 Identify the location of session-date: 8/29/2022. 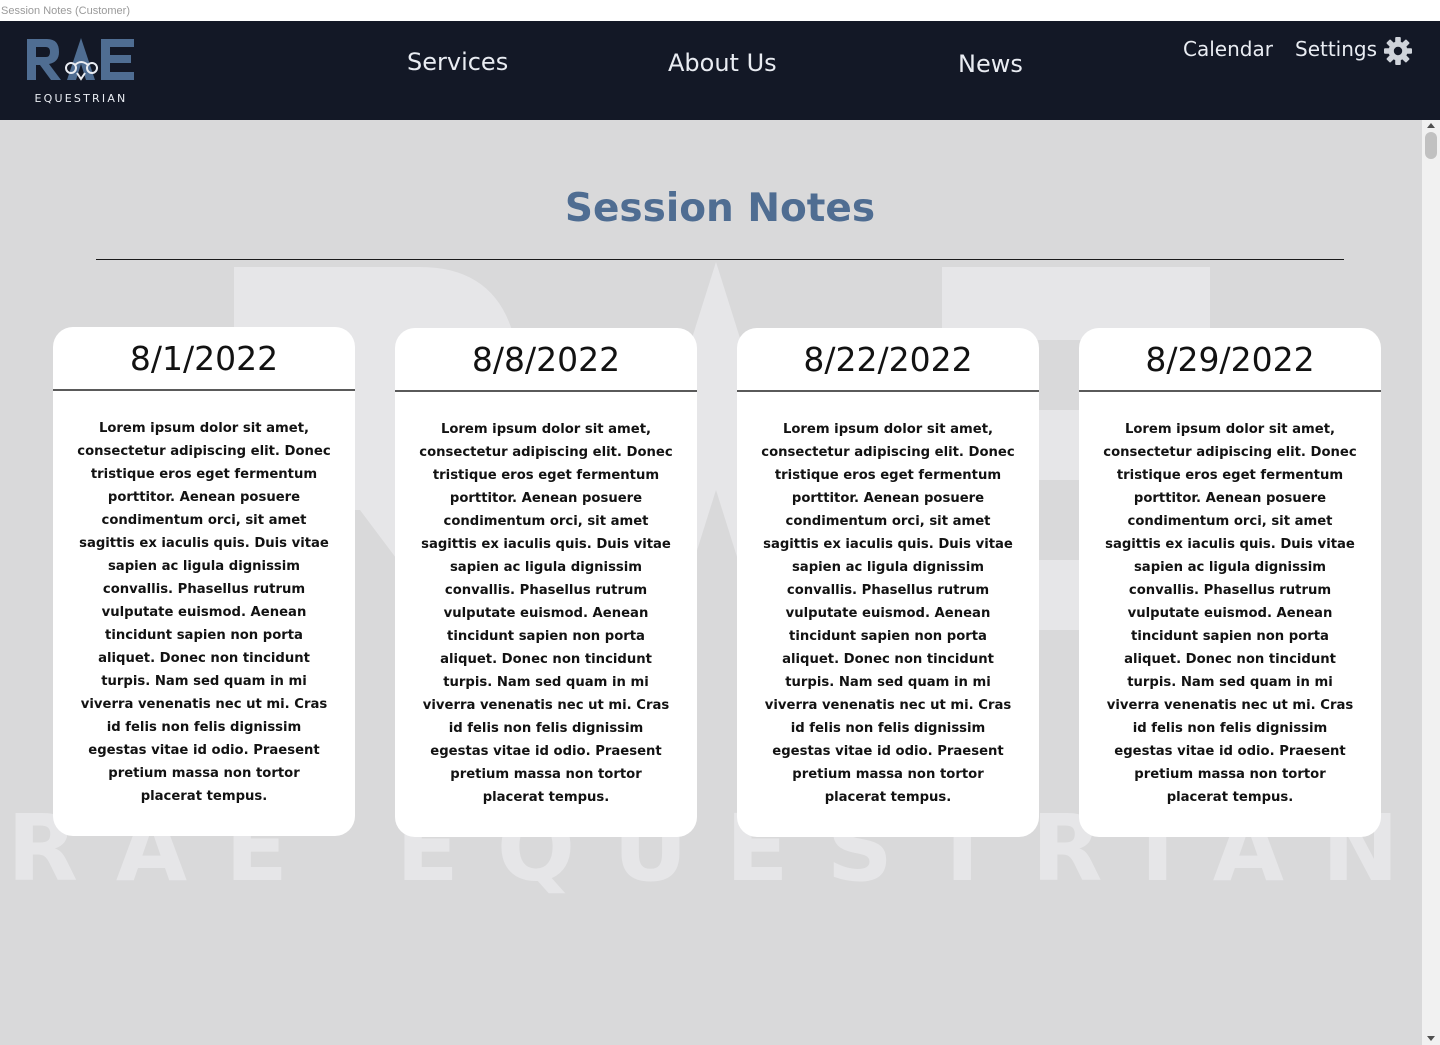
(1230, 359).